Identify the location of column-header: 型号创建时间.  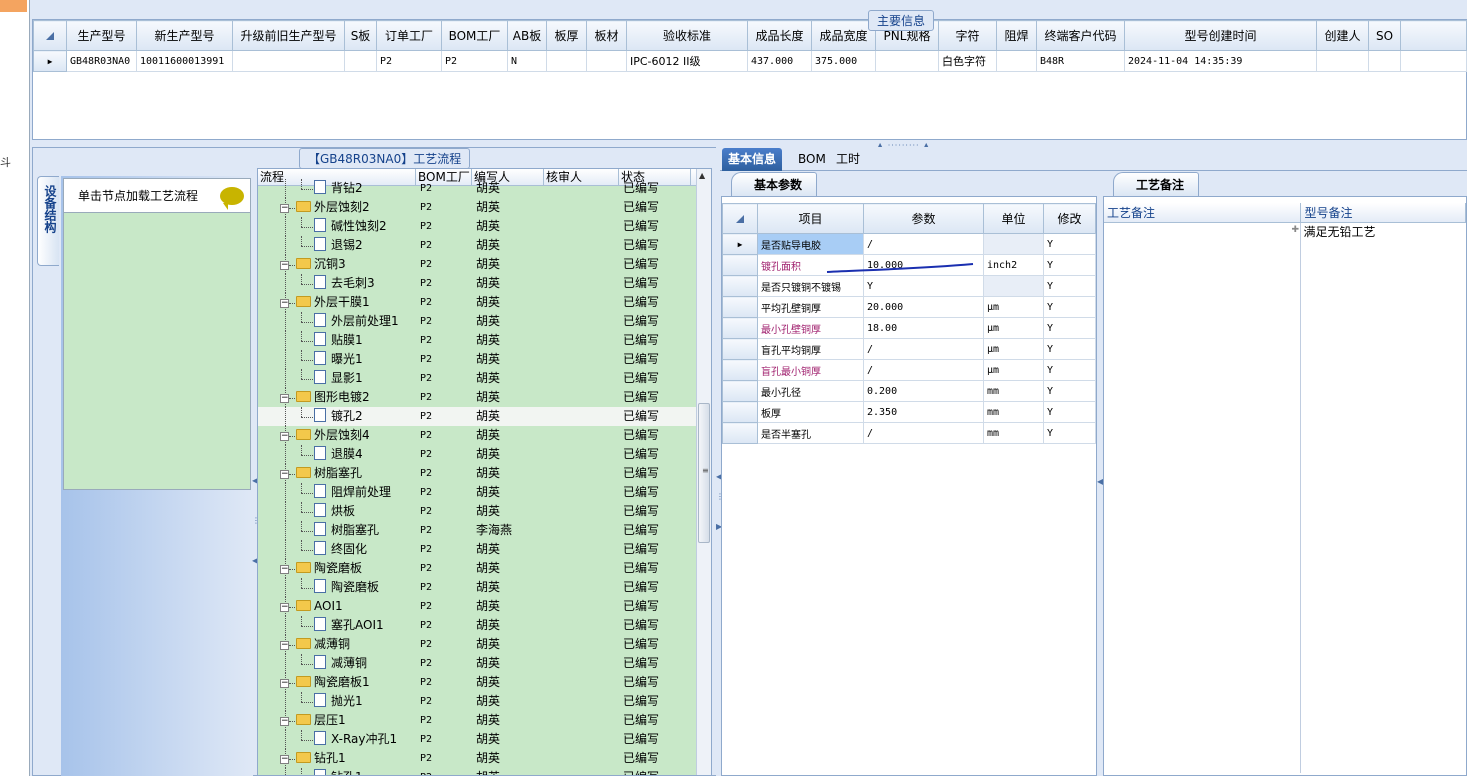
(1220, 35).